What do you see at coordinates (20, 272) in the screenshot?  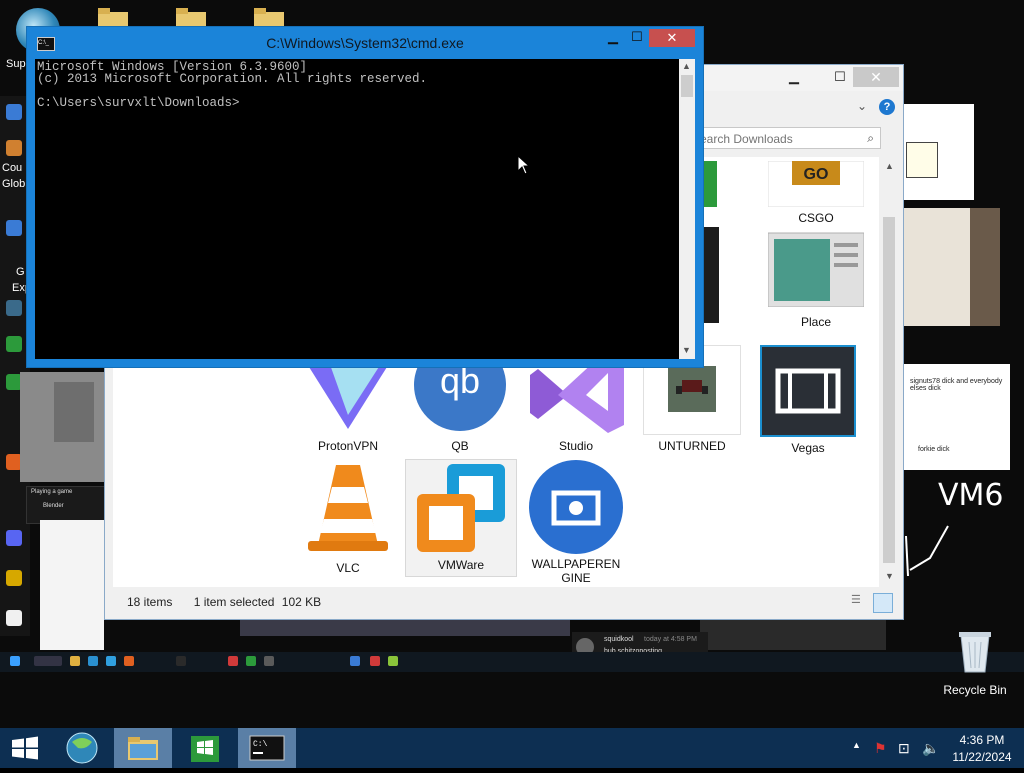 I see `wallpaper-label: G` at bounding box center [20, 272].